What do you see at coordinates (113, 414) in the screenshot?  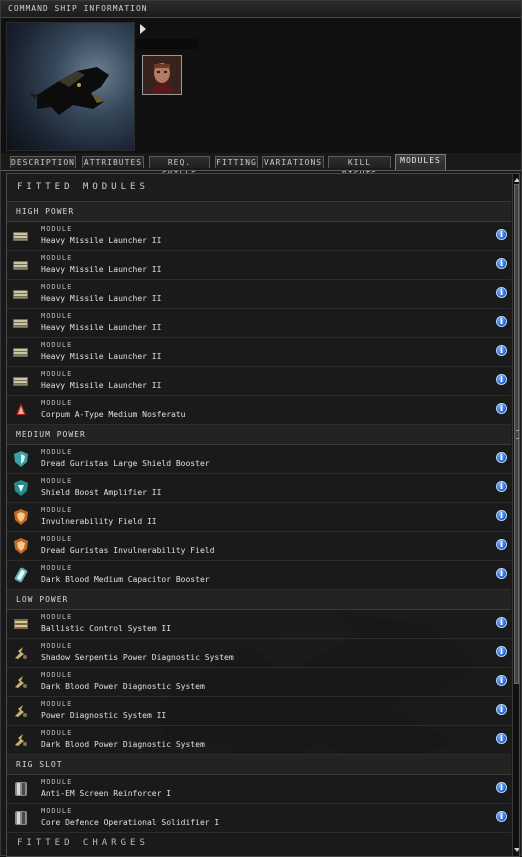 I see `module-name: Corpum A-Type Medium Nosferatu` at bounding box center [113, 414].